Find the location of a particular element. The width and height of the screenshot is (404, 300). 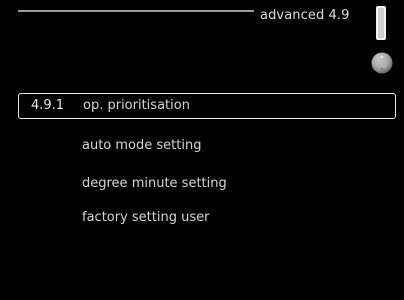

menu-item-op-prioritisation: 4.9.1 op. prioritisation is located at coordinates (207, 106).